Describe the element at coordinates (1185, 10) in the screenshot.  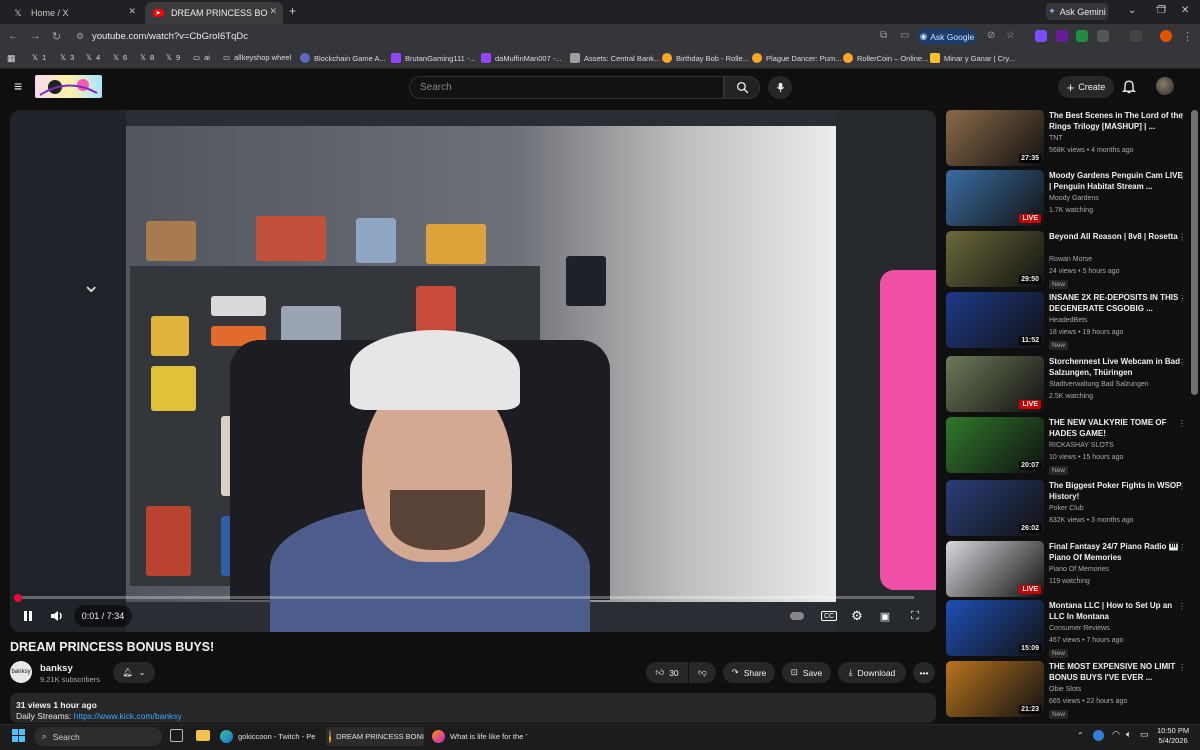
I see `close-window-icon: ✕` at that location.